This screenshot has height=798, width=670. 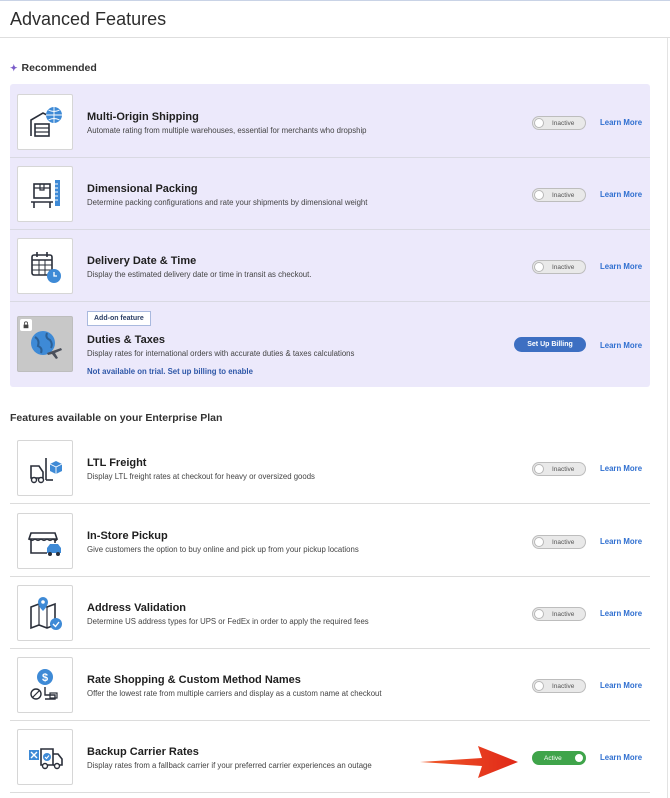 What do you see at coordinates (469, 762) in the screenshot?
I see `red-arrow-annotation` at bounding box center [469, 762].